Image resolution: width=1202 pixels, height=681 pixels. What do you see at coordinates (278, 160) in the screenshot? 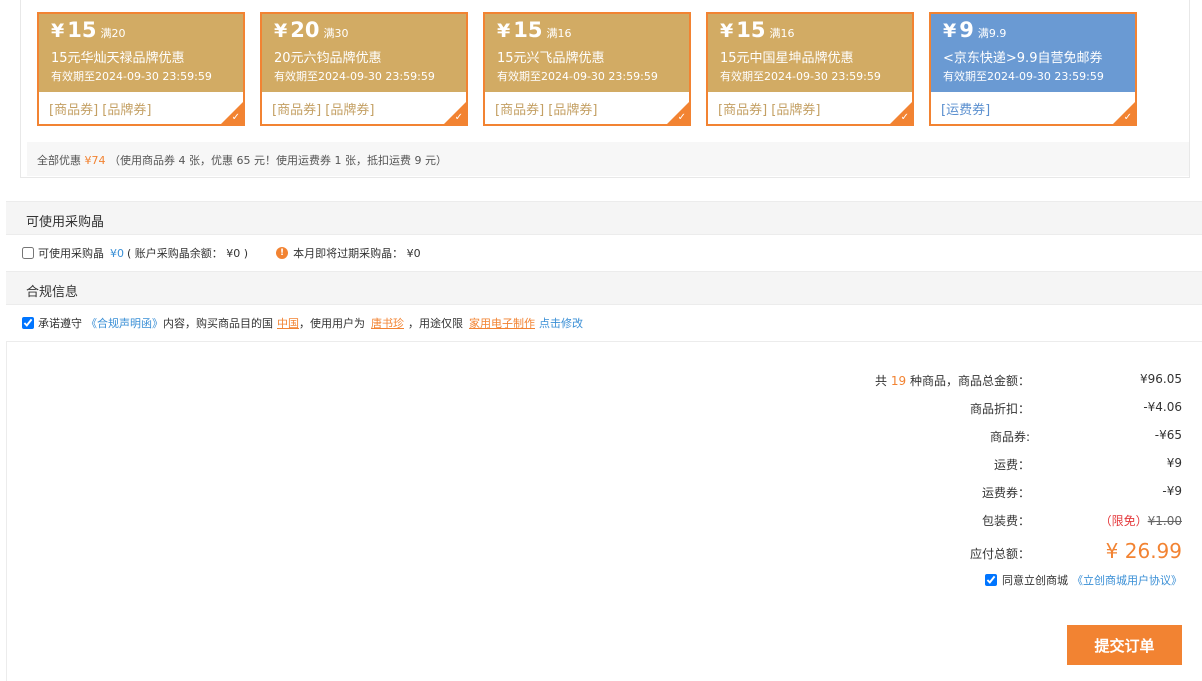
I see `summary-detail: （使用商品券 4 张，优惠 65 元！使用运费券 1 张，抵扣运费 9 元）` at bounding box center [278, 160].